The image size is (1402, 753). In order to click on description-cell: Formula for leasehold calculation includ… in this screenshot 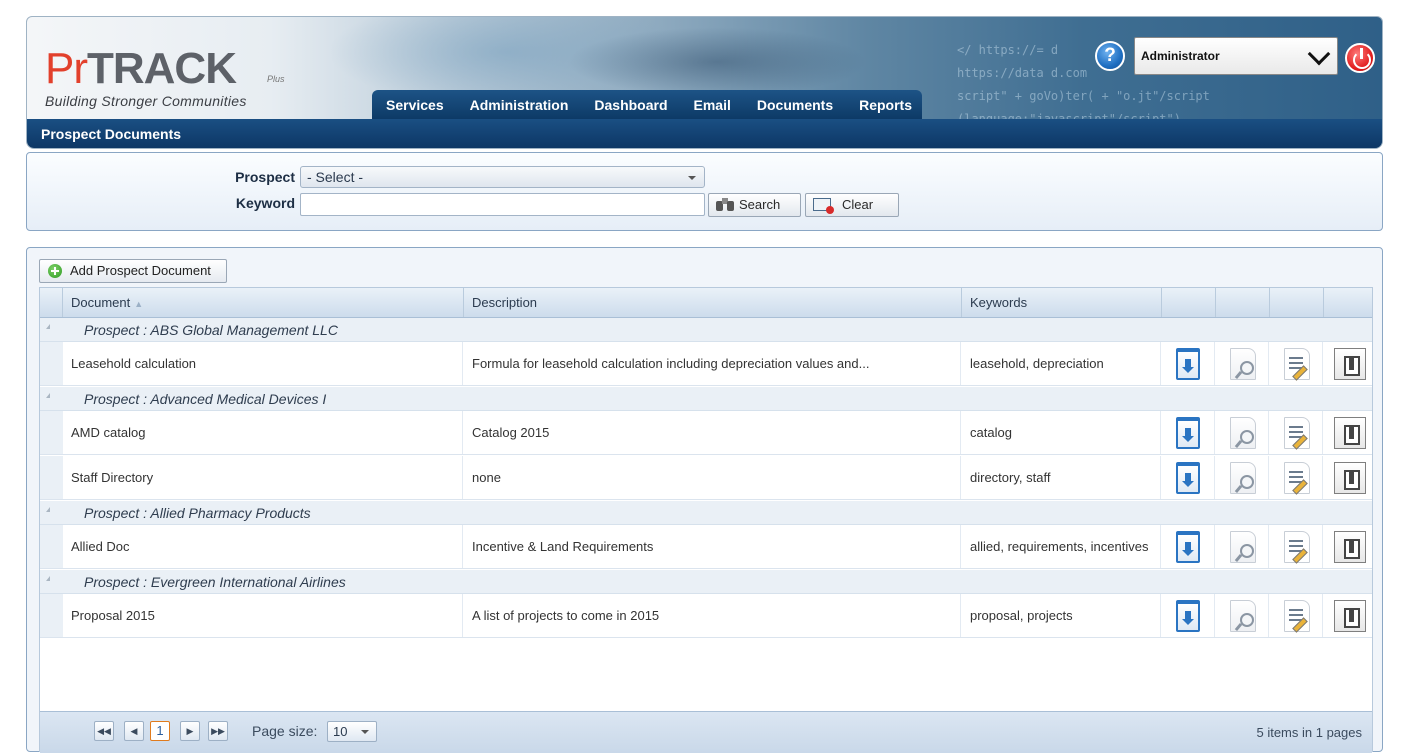, I will do `click(712, 363)`.